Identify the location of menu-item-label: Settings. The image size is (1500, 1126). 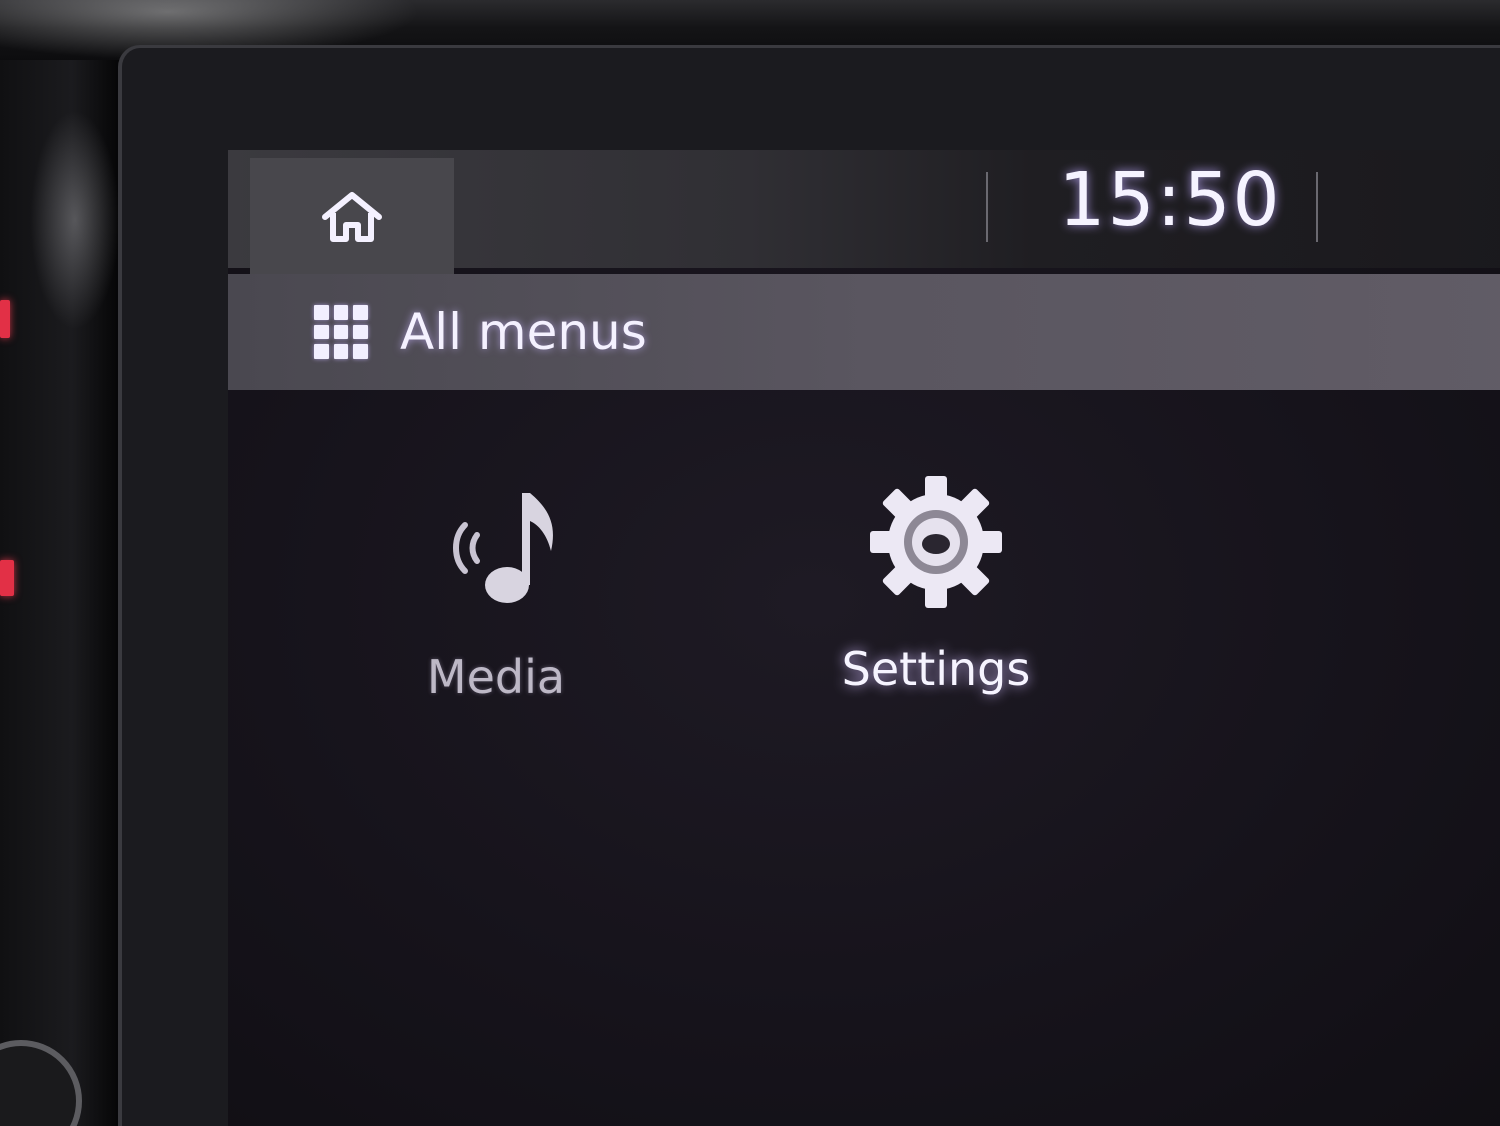
(936, 669).